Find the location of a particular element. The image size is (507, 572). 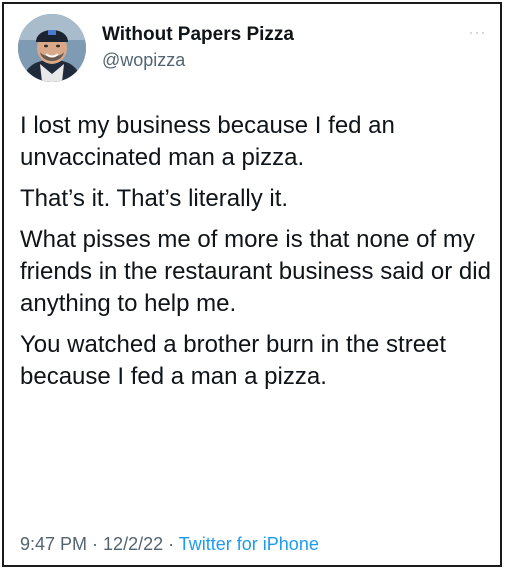

tweet-meta: 9:47 PM · 12/2/22 · Twitter for iPhone is located at coordinates (169, 544).